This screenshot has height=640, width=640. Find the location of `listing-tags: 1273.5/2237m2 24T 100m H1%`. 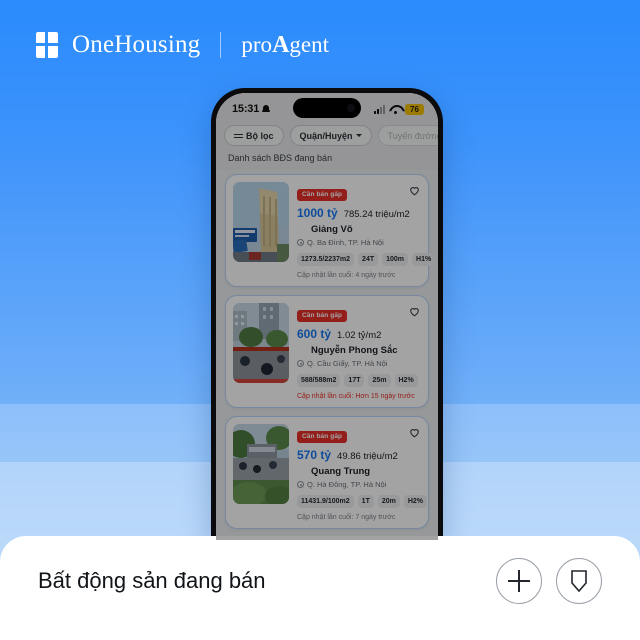

listing-tags: 1273.5/2237m2 24T 100m H1% is located at coordinates (366, 259).